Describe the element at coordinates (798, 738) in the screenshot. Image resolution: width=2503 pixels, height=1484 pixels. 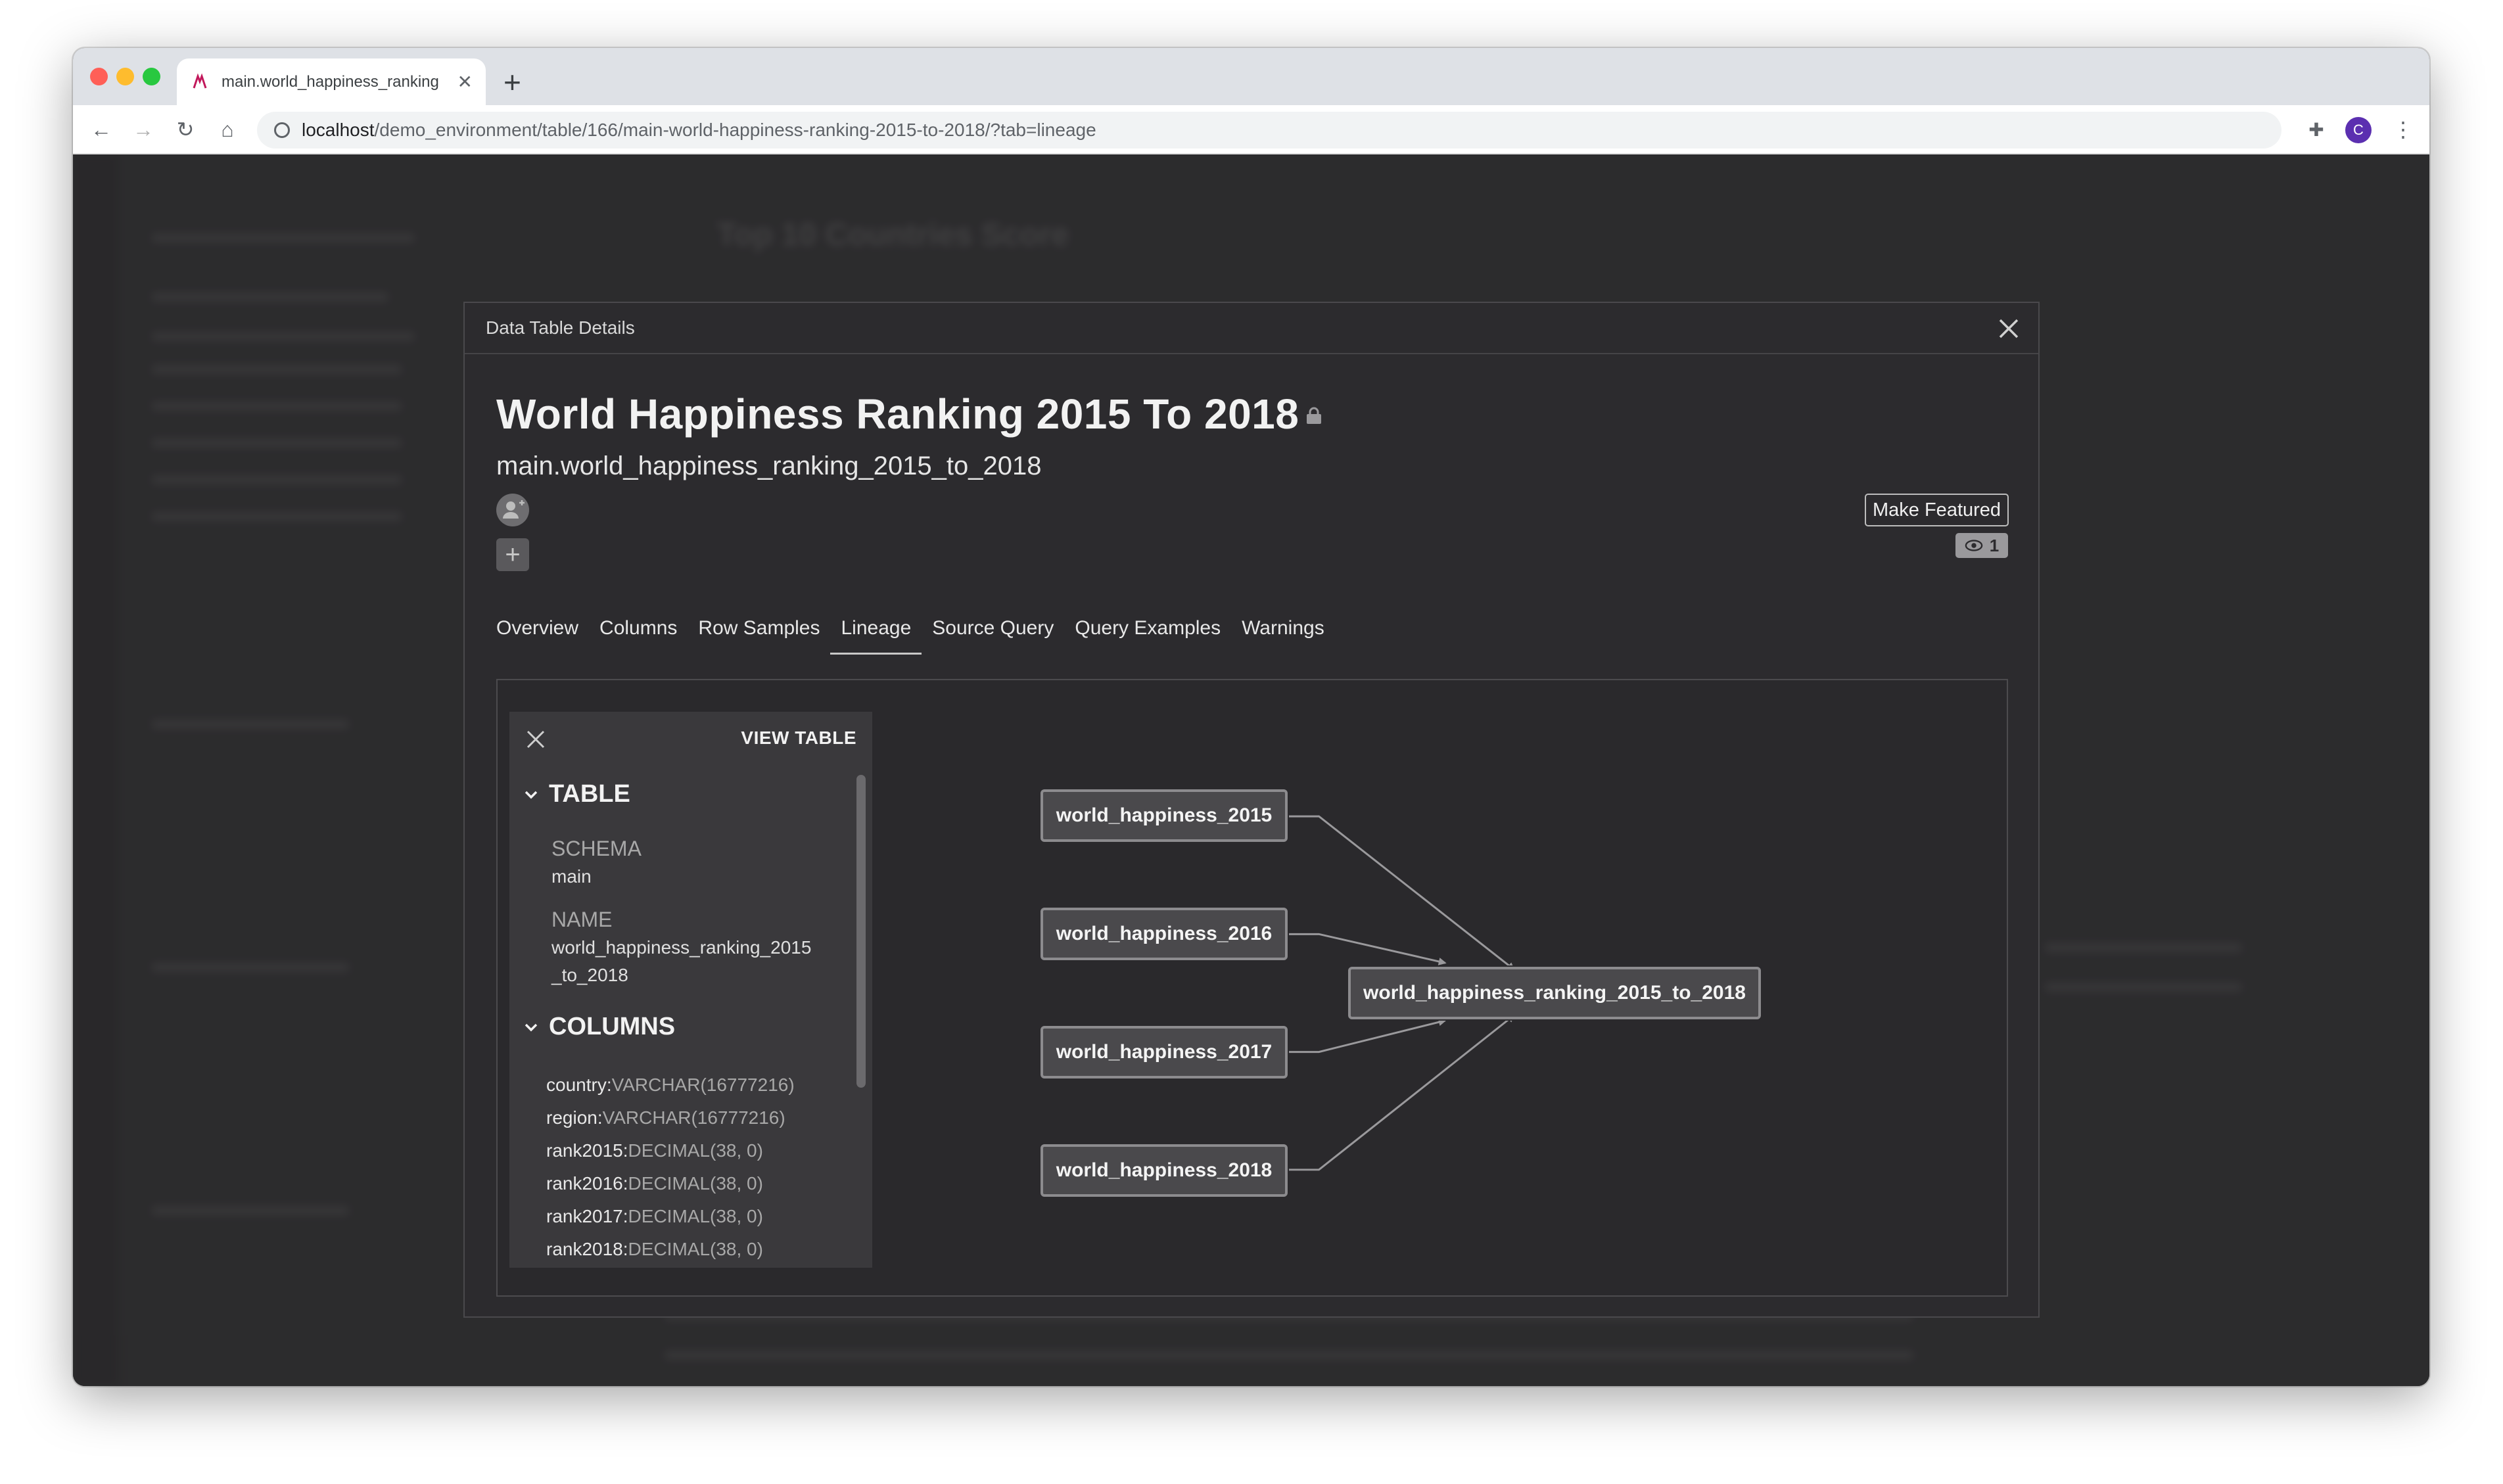
I see `view-table-button: VIEW TABLE` at that location.